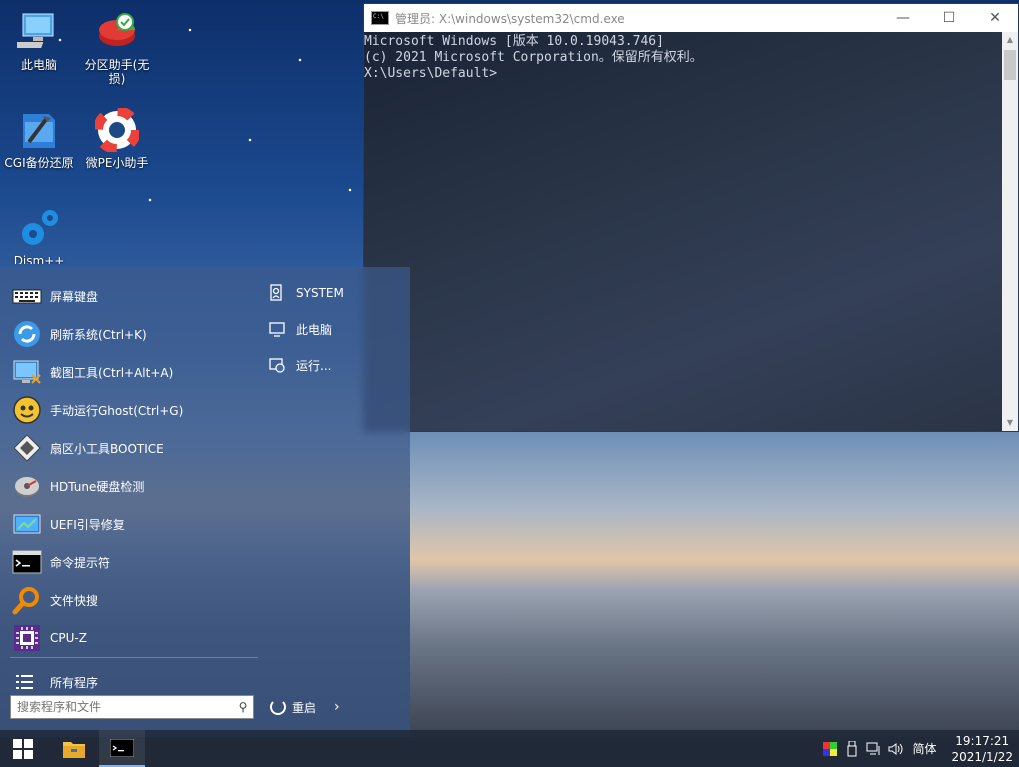 The height and width of the screenshot is (767, 1019). What do you see at coordinates (1010, 423) in the screenshot?
I see `scroll-down-icon: ▼` at bounding box center [1010, 423].